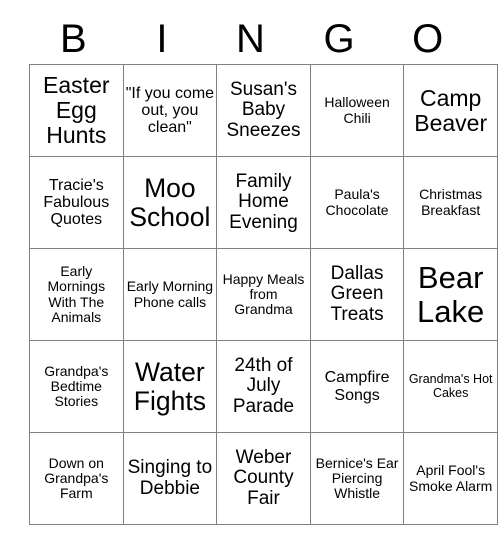 This screenshot has height=544, width=500. I want to click on bingo-cell-b2: Tracie's Fabulous Quotes, so click(76, 202).